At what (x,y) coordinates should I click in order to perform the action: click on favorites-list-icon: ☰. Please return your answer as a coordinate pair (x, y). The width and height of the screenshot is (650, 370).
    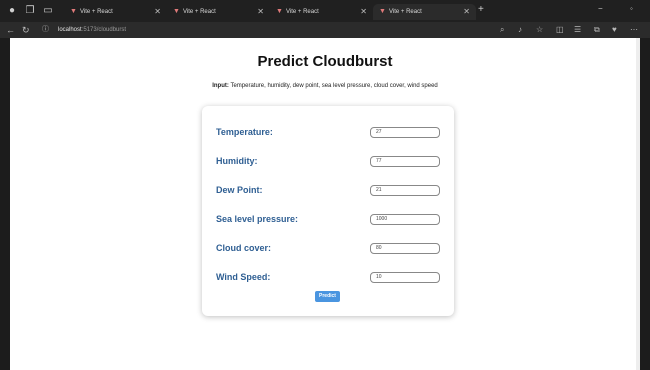
    Looking at the image, I should click on (577, 30).